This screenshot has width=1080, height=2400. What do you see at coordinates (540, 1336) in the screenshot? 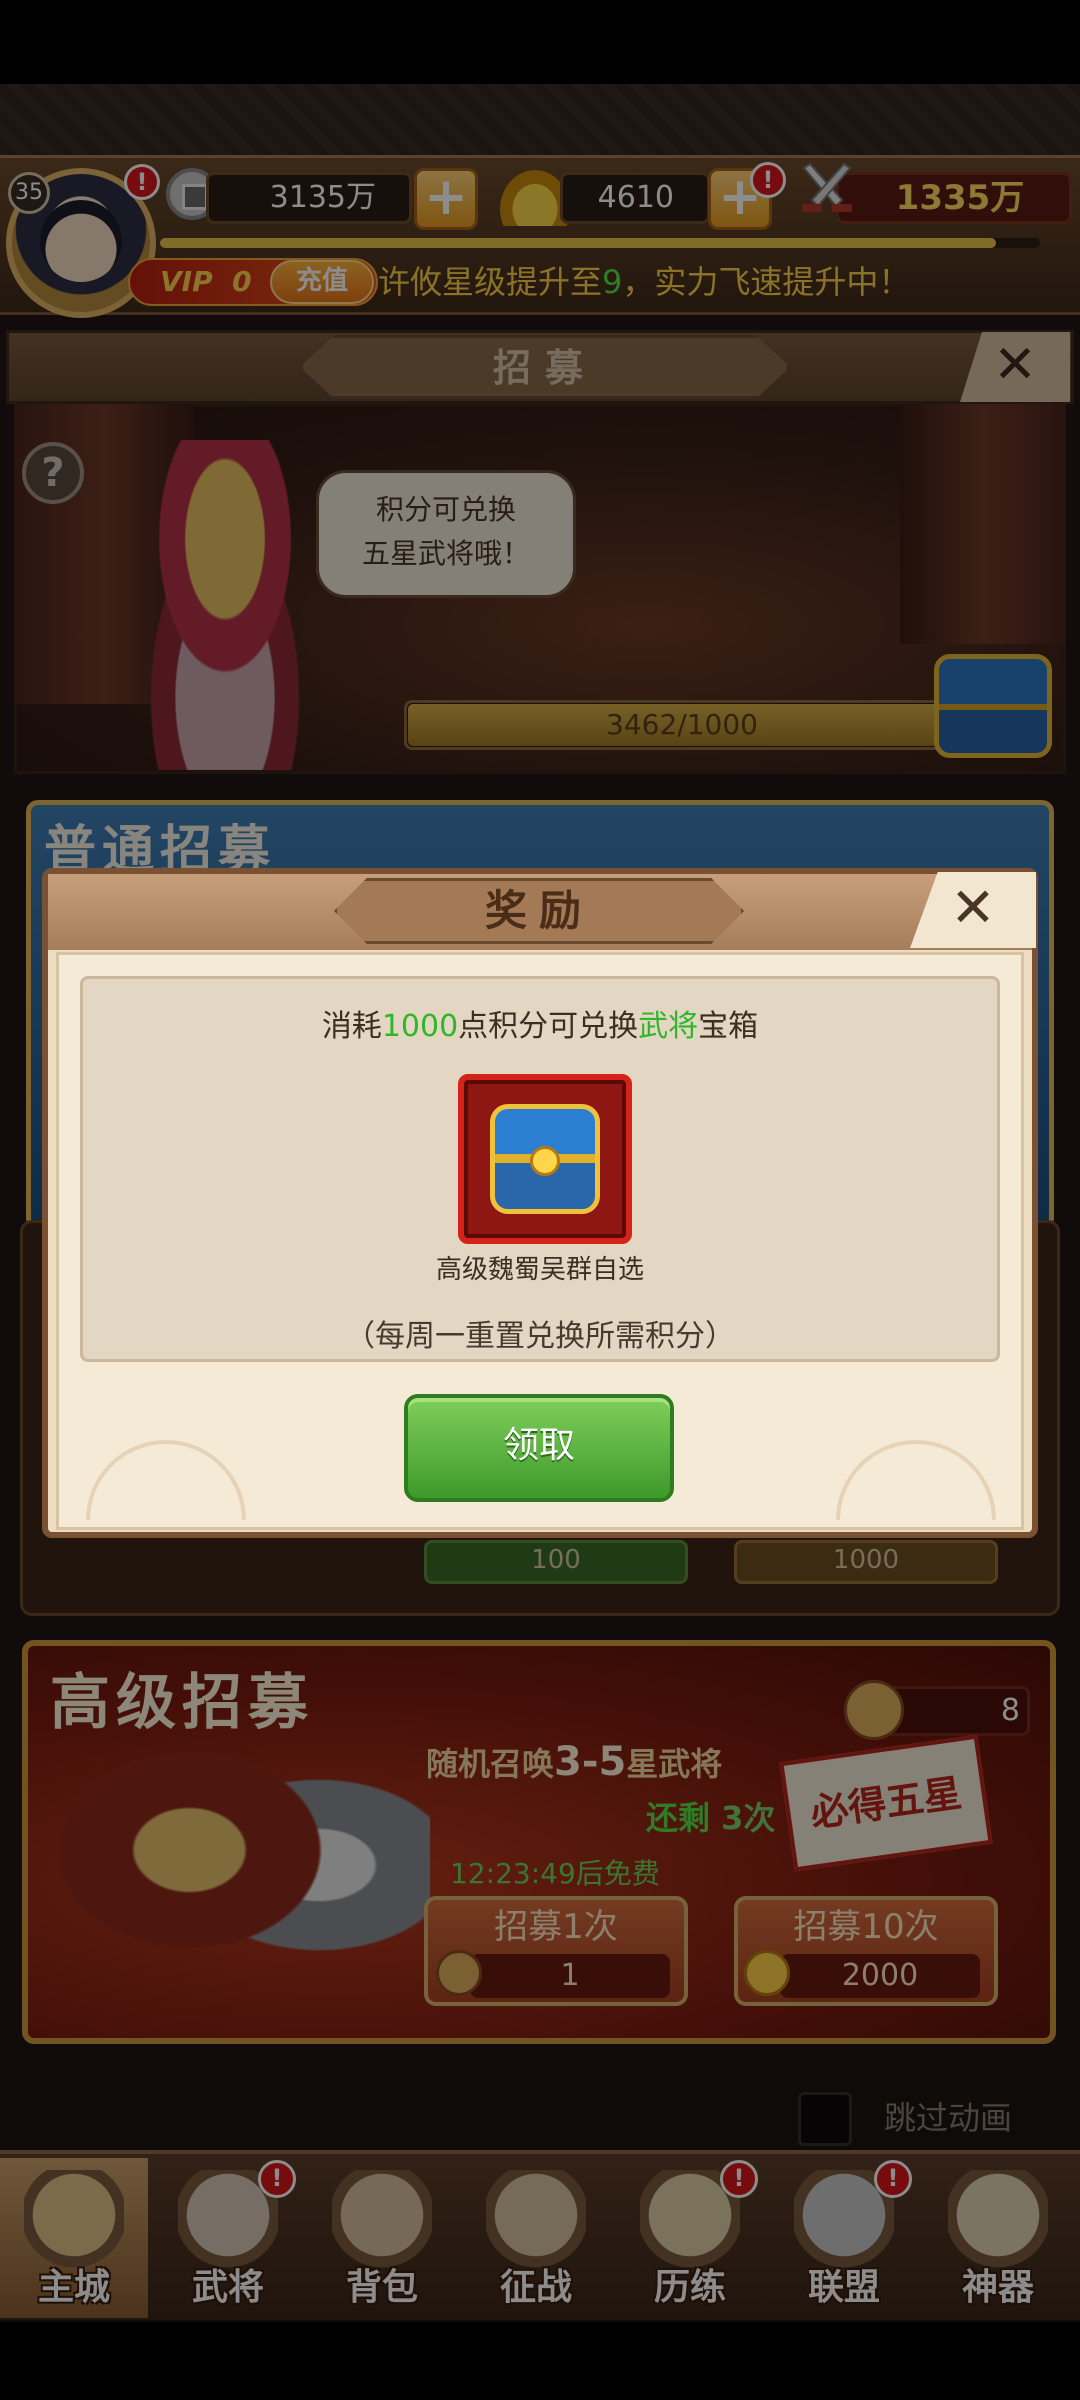
I see `weekly-reset-note: （每周一重置兑换所需积分）` at bounding box center [540, 1336].